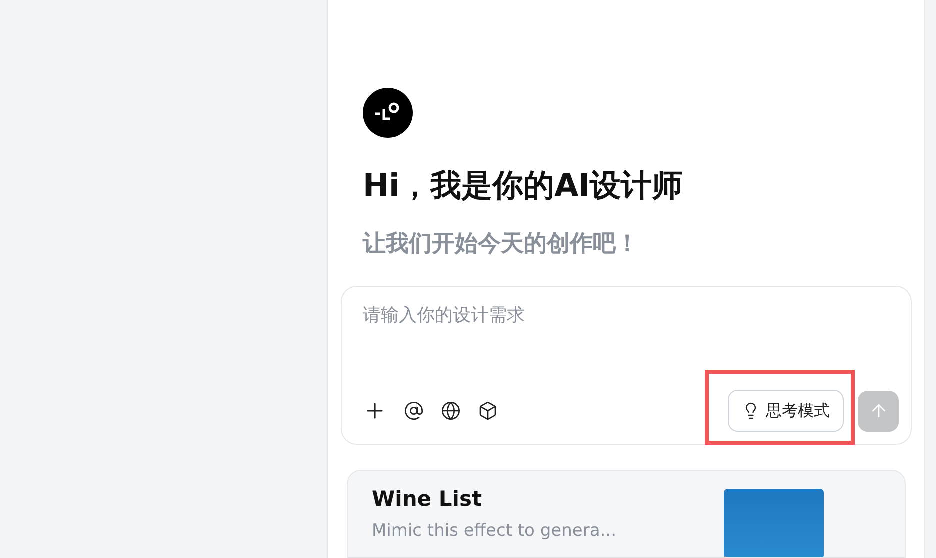  What do you see at coordinates (451, 411) in the screenshot?
I see `globe-icon` at bounding box center [451, 411].